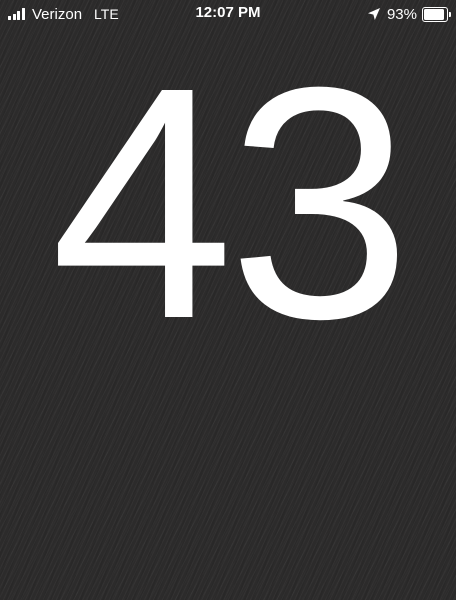 This screenshot has width=456, height=600. Describe the element at coordinates (450, 14) in the screenshot. I see `battery-cap` at that location.